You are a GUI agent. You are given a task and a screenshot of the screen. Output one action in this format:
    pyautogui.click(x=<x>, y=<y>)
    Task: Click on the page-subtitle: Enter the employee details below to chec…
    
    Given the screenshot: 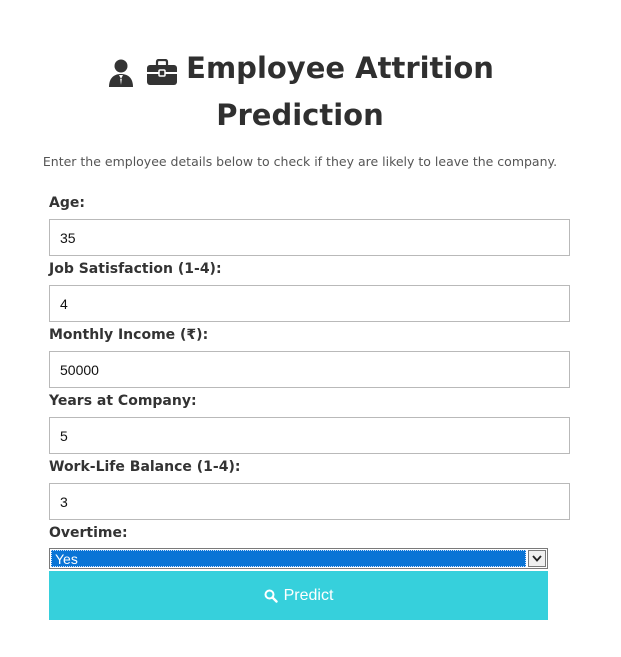 What is the action you would take?
    pyautogui.click(x=300, y=161)
    